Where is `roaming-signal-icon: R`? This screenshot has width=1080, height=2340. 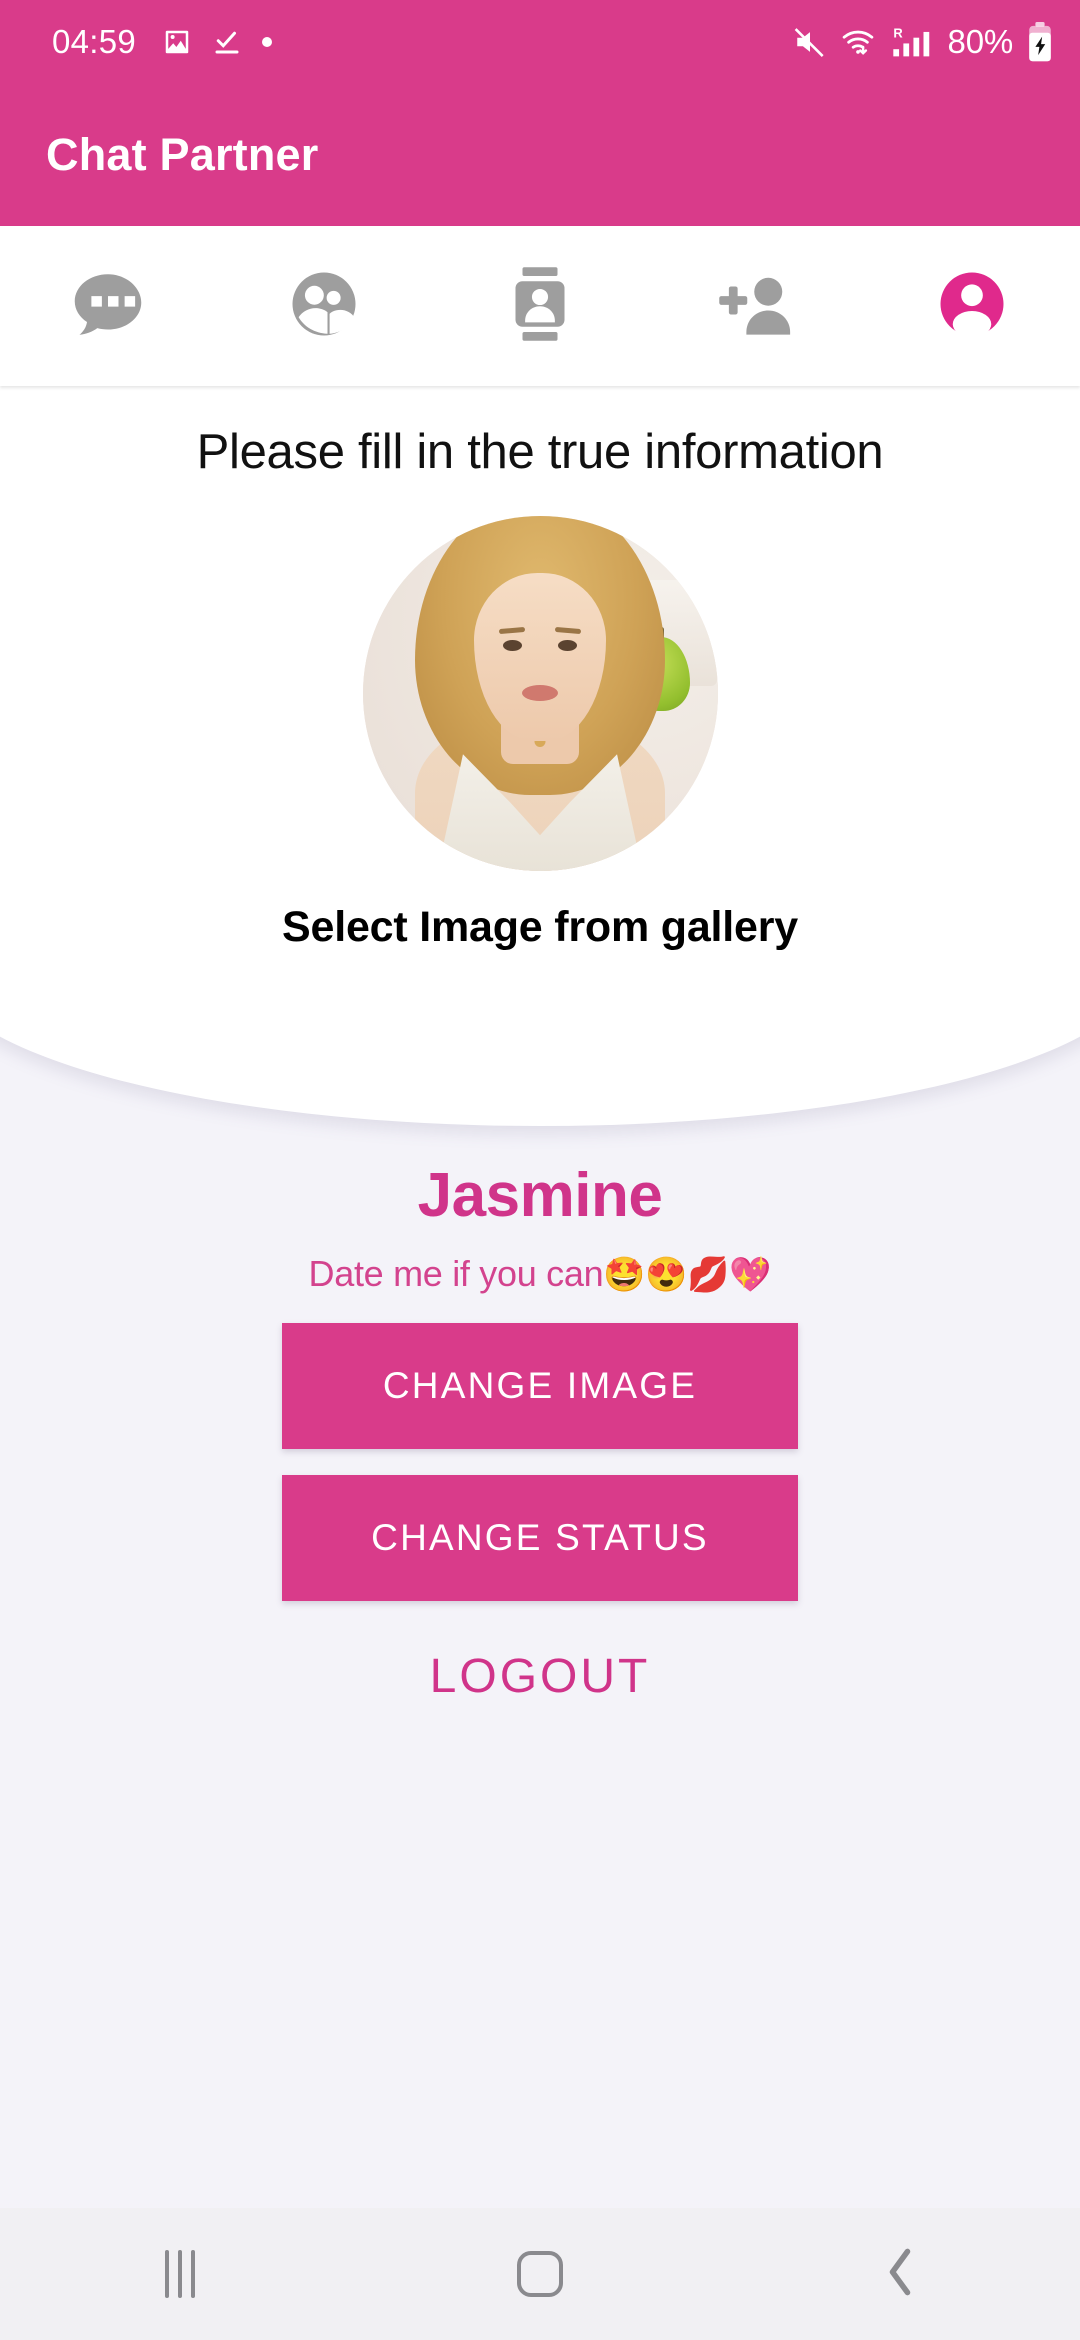
roaming-signal-icon: R is located at coordinates (912, 42).